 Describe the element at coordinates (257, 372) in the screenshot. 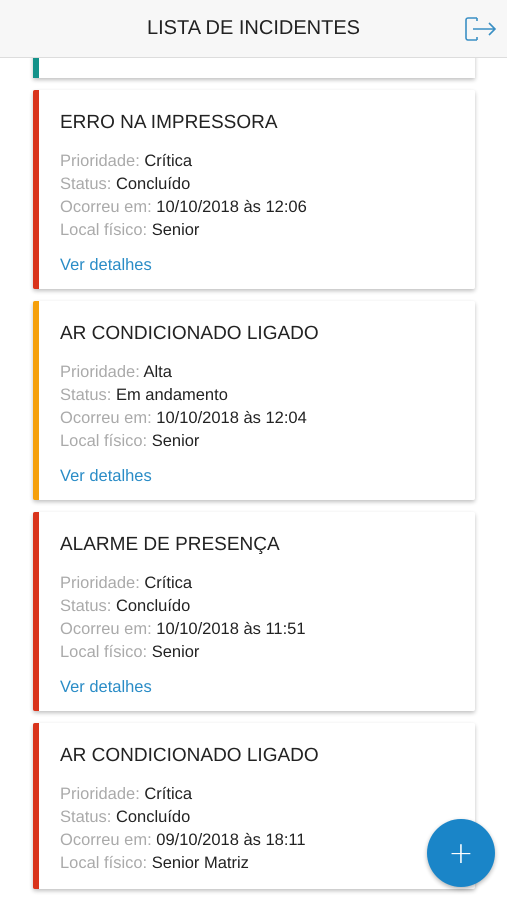

I see `incident-field: Prioridade: Alta` at that location.